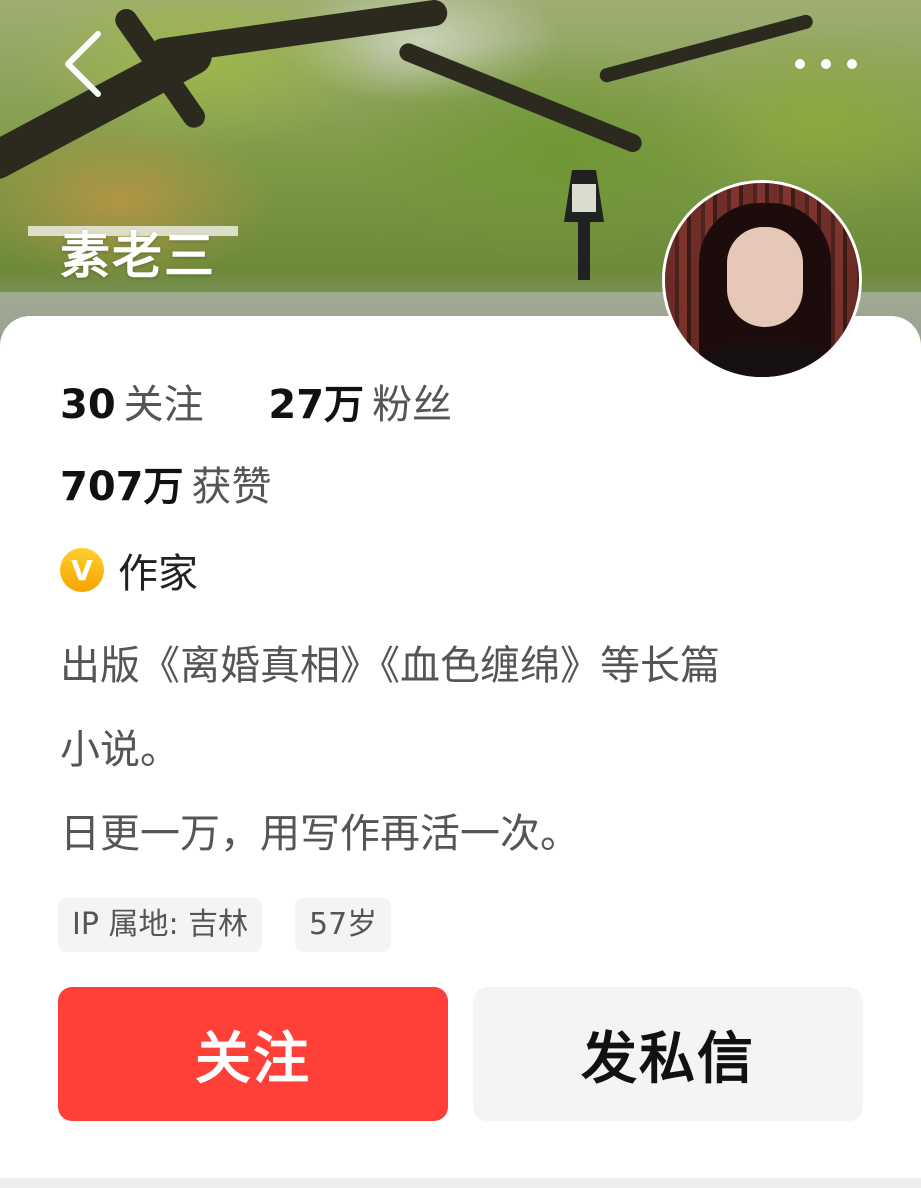  Describe the element at coordinates (138, 256) in the screenshot. I see `cover-username: 素老三` at that location.